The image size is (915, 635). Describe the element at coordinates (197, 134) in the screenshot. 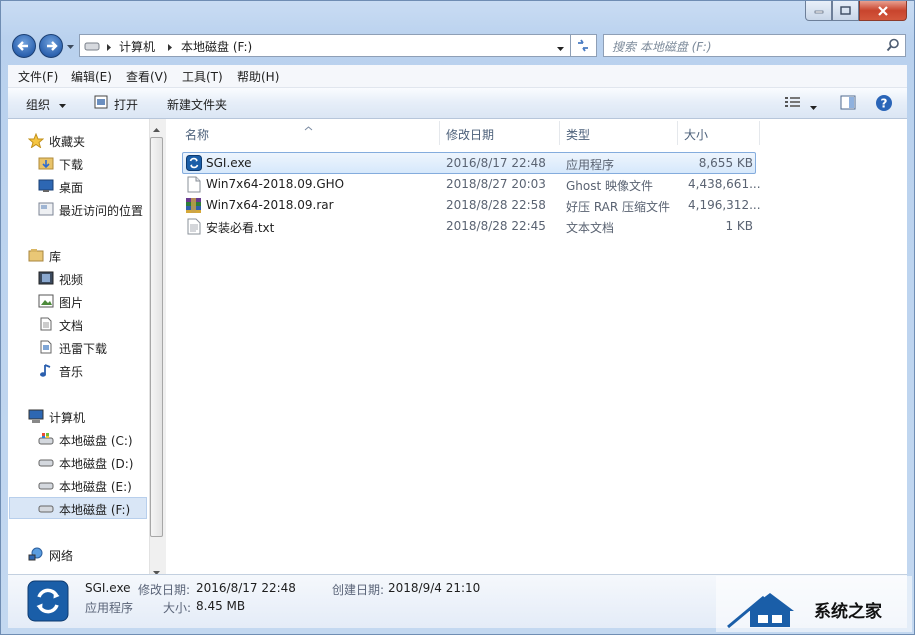

I see `column-header-name: 名称` at that location.